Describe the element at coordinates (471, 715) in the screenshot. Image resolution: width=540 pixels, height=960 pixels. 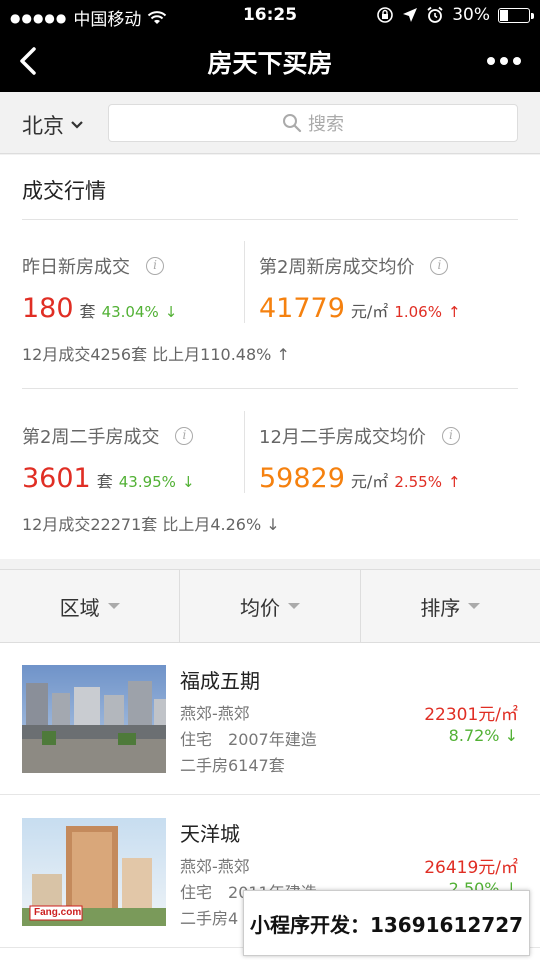
I see `listing-price: 22301元/㎡` at that location.